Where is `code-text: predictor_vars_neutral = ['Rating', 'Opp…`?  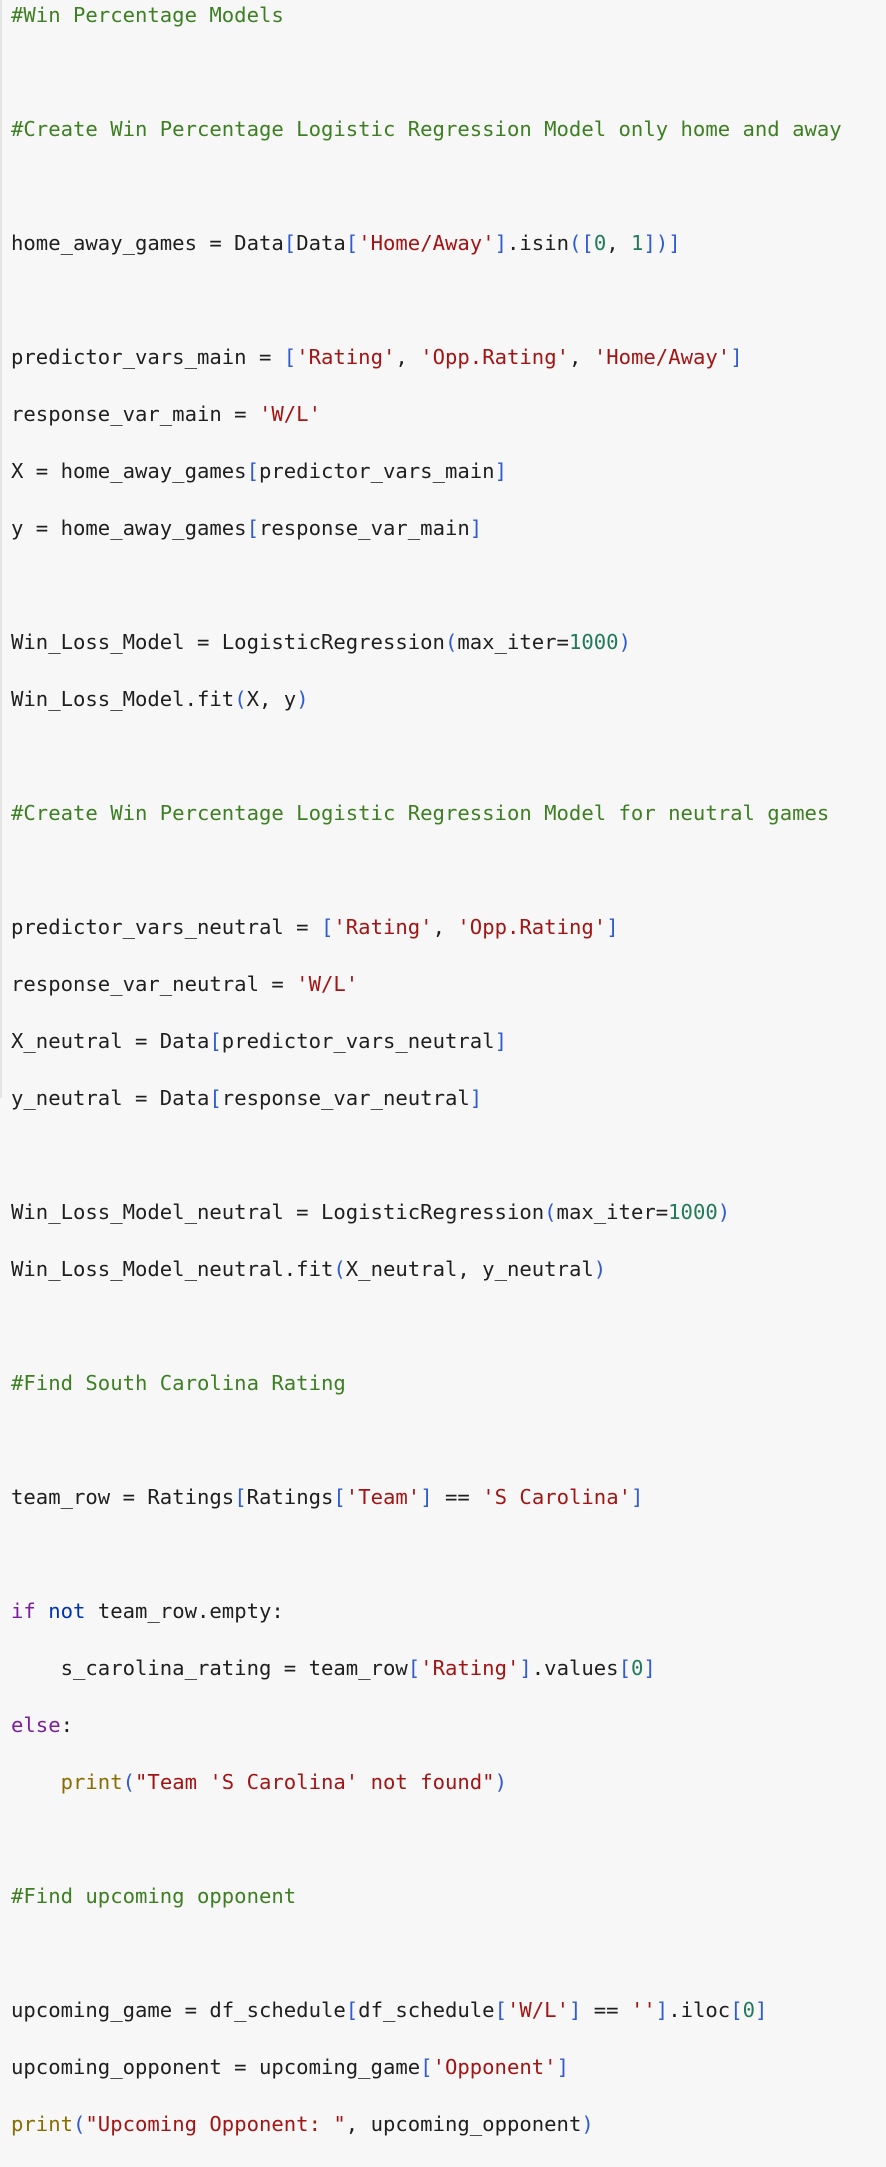 code-text: predictor_vars_neutral = ['Rating', 'Opp… is located at coordinates (315, 927).